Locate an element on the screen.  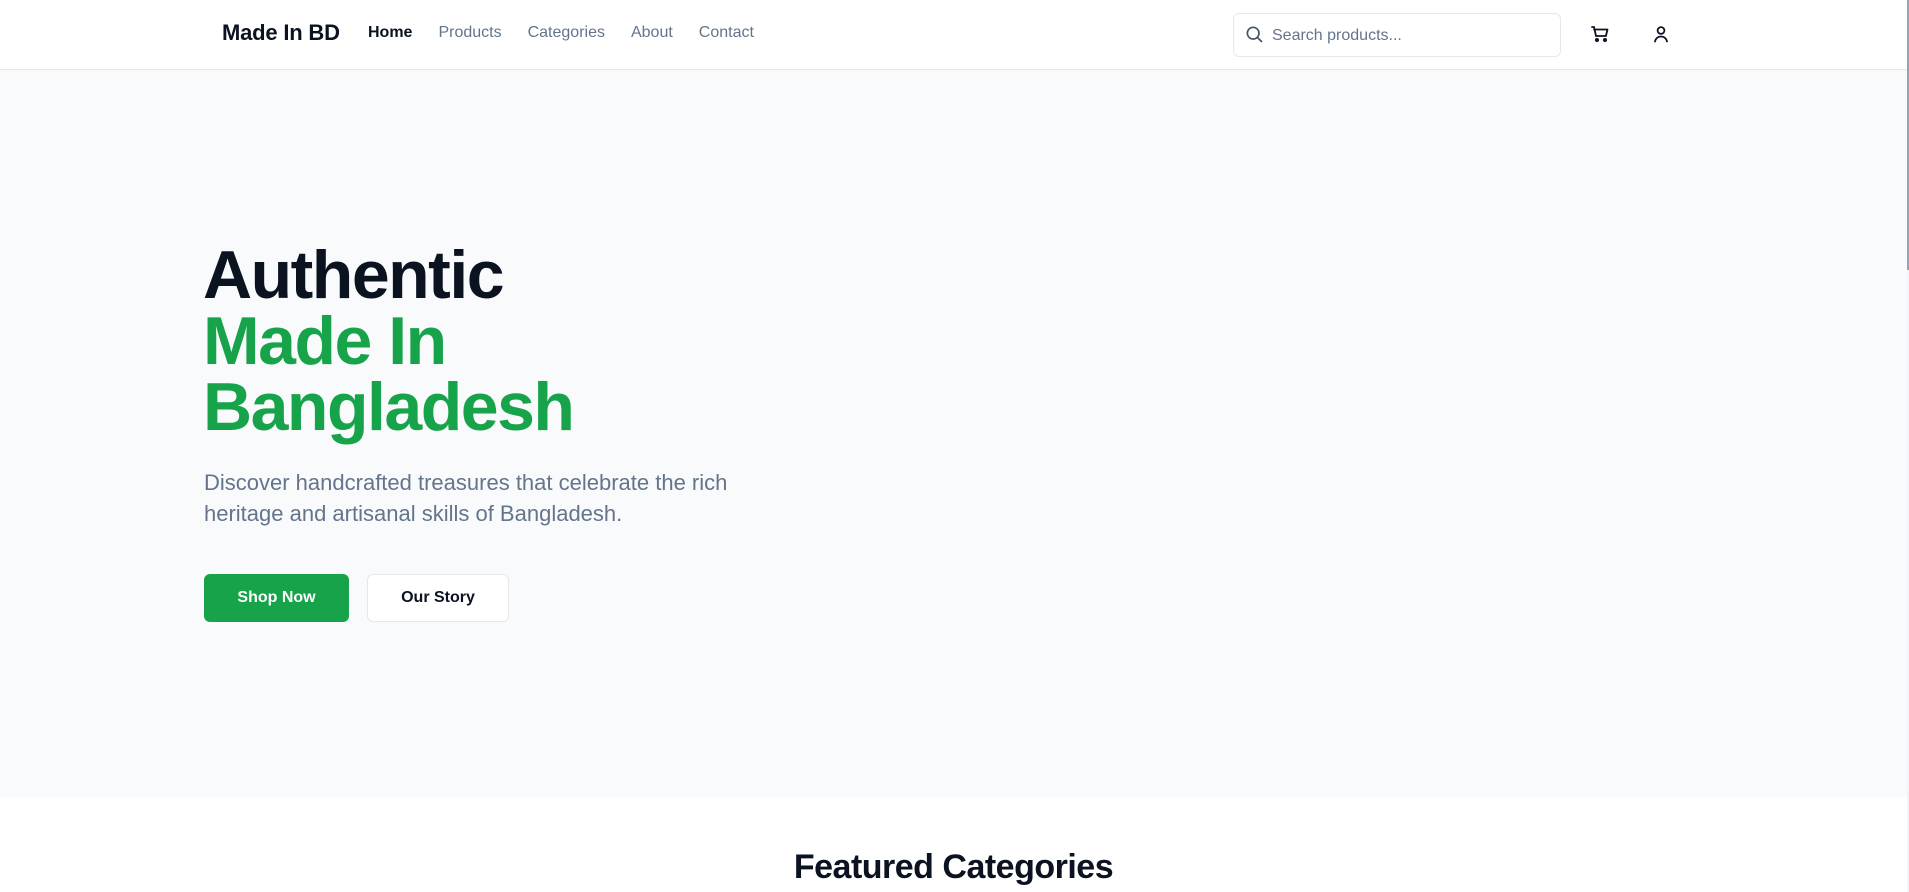
hero-title: Authentic Made In Bangladesh is located at coordinates (389, 341).